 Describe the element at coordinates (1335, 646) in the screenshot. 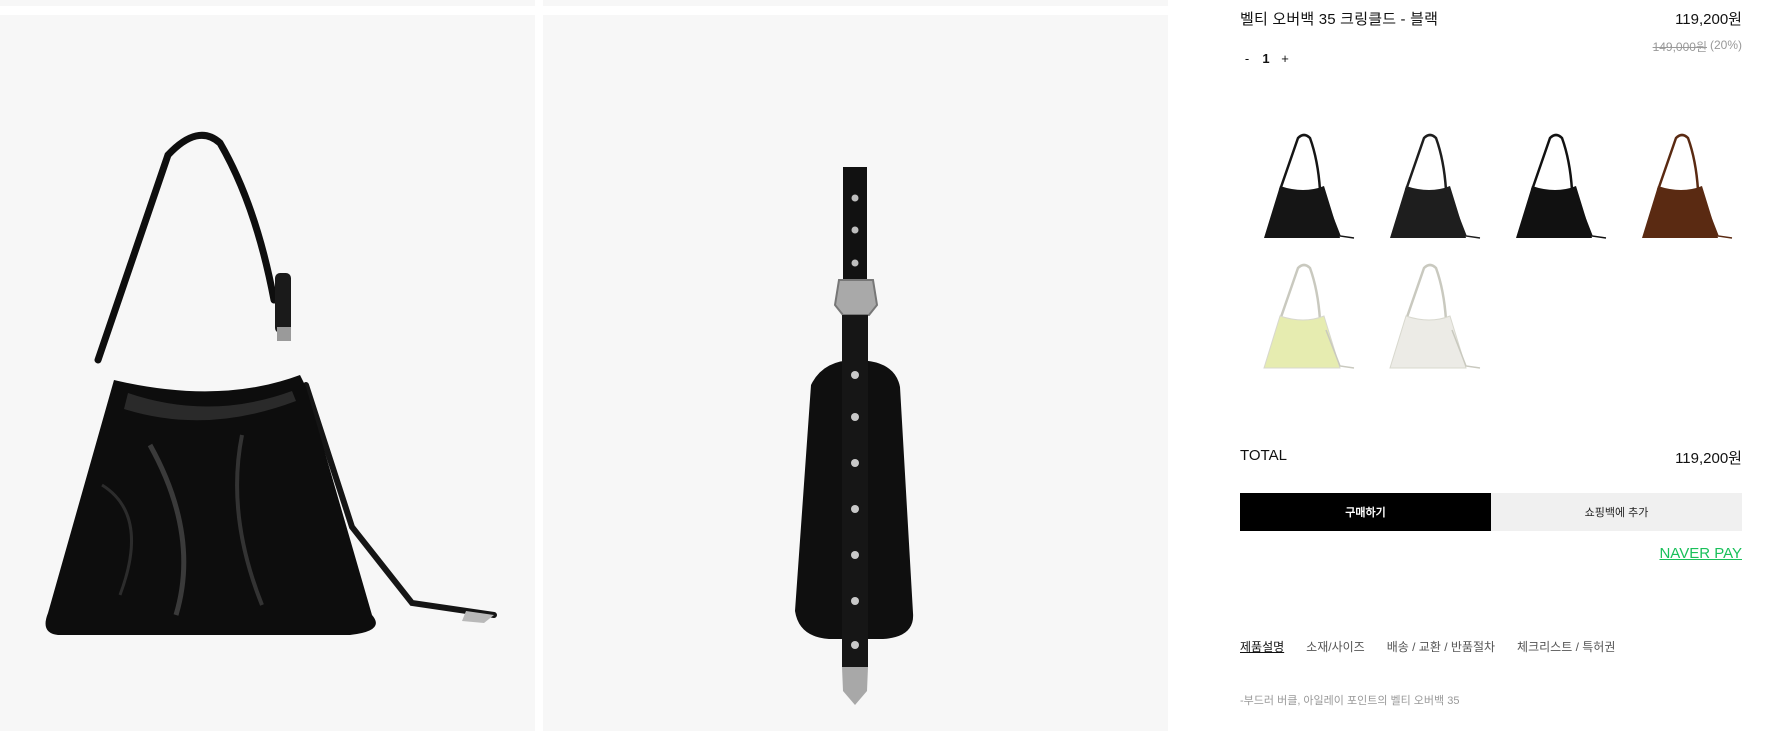

I see `tab-material-size: 소재/사이즈` at that location.